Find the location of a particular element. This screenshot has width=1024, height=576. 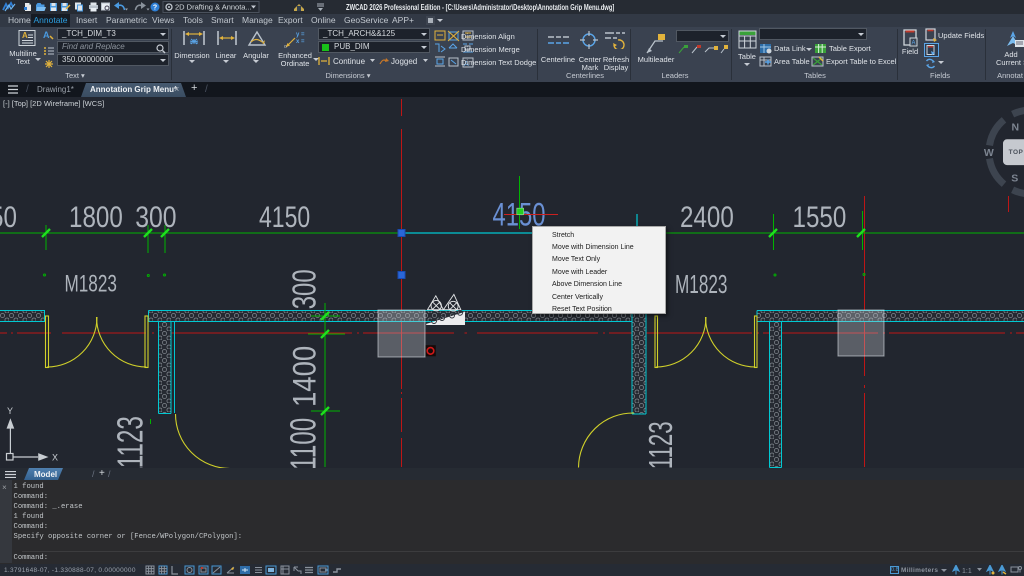

svg-text: X is located at coordinates (55, 458).